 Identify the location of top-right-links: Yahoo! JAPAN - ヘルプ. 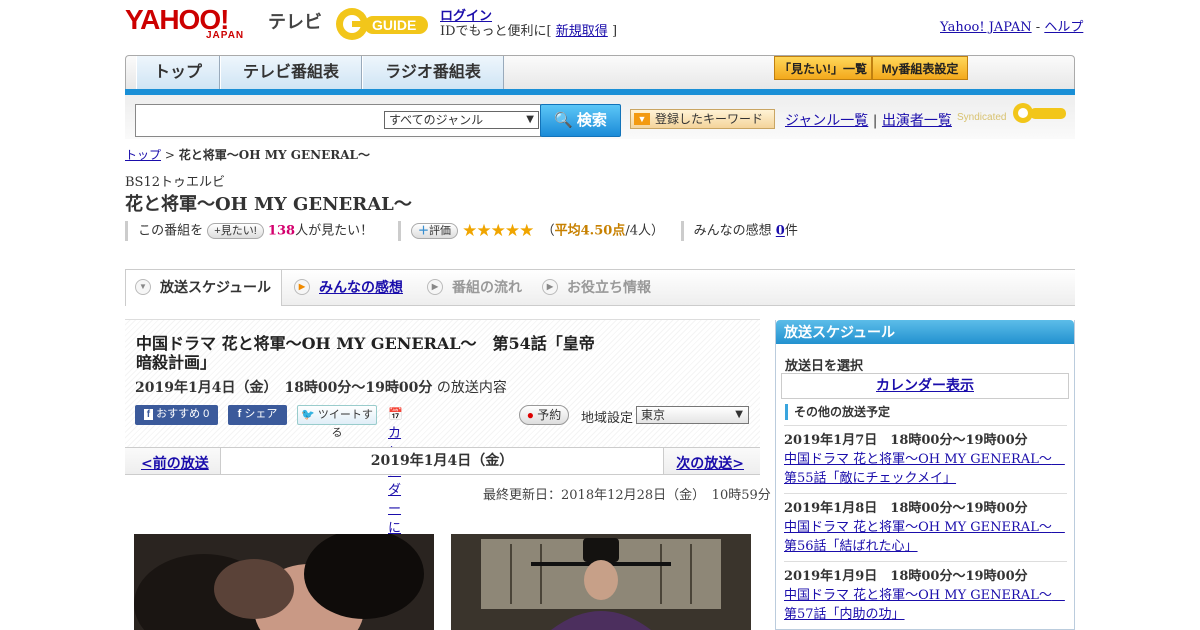
(1011, 25).